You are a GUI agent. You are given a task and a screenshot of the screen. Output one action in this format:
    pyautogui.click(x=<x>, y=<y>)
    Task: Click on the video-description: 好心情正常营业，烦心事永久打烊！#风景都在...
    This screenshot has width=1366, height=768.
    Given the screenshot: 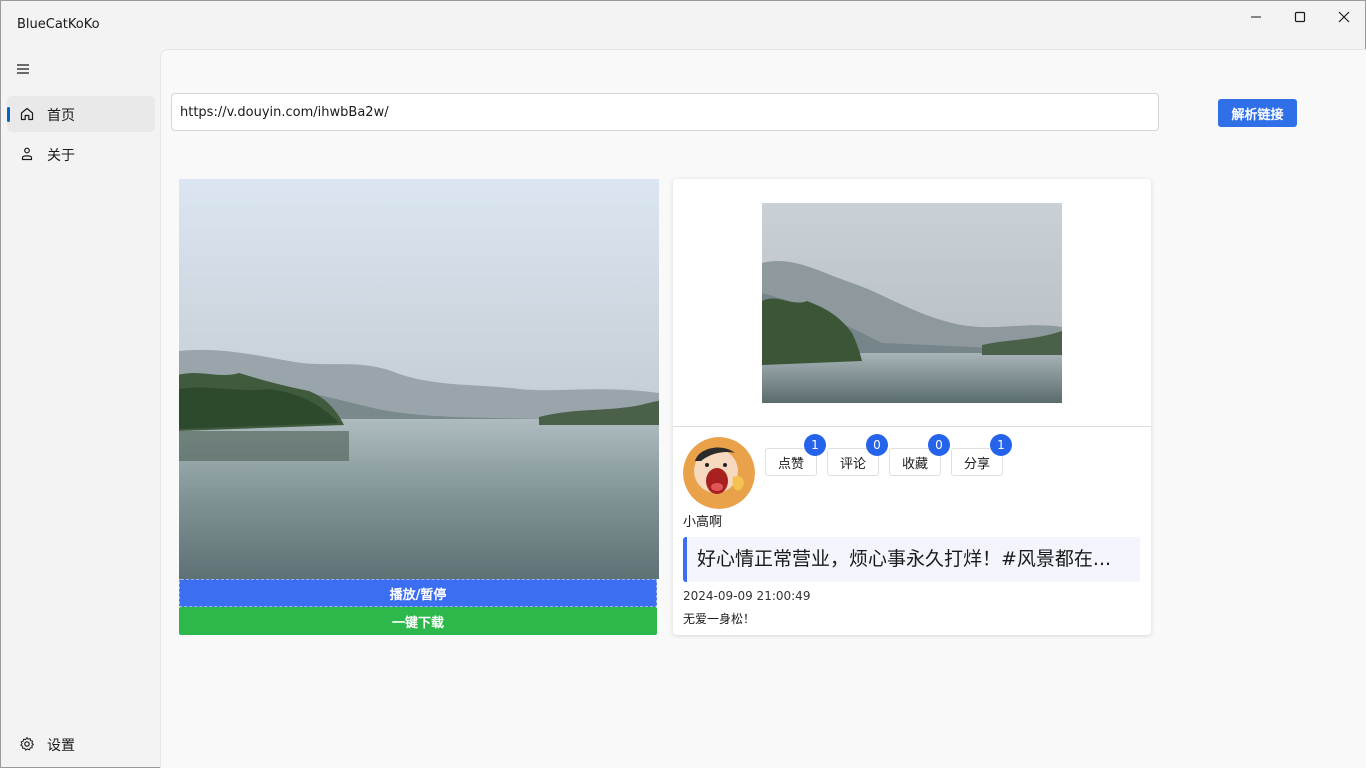 What is the action you would take?
    pyautogui.click(x=911, y=559)
    